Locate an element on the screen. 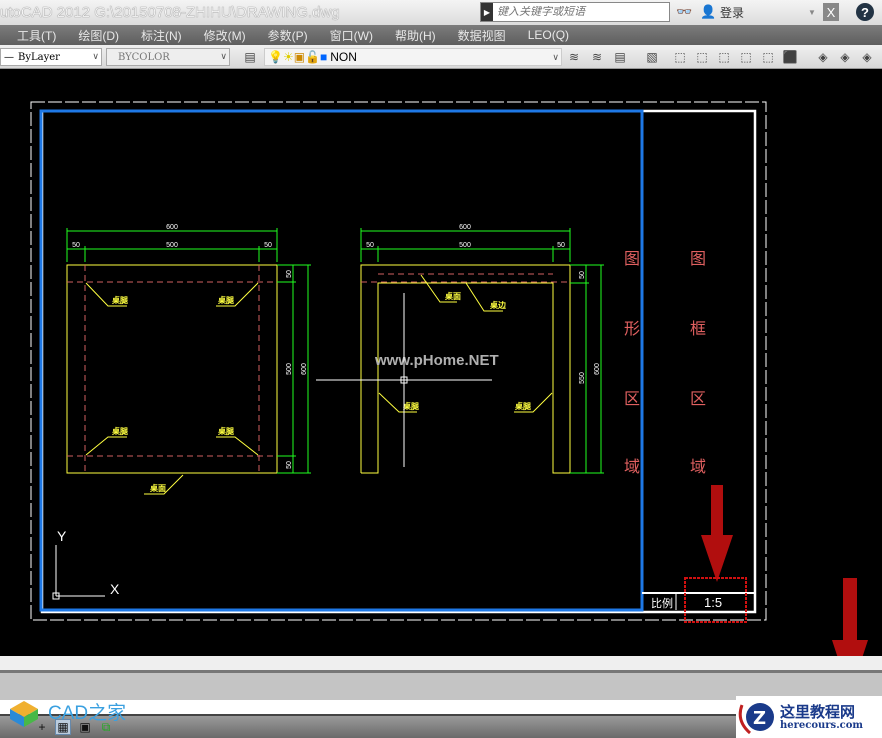 Image resolution: width=882 pixels, height=738 pixels. user-icon: 👤 is located at coordinates (708, 12).